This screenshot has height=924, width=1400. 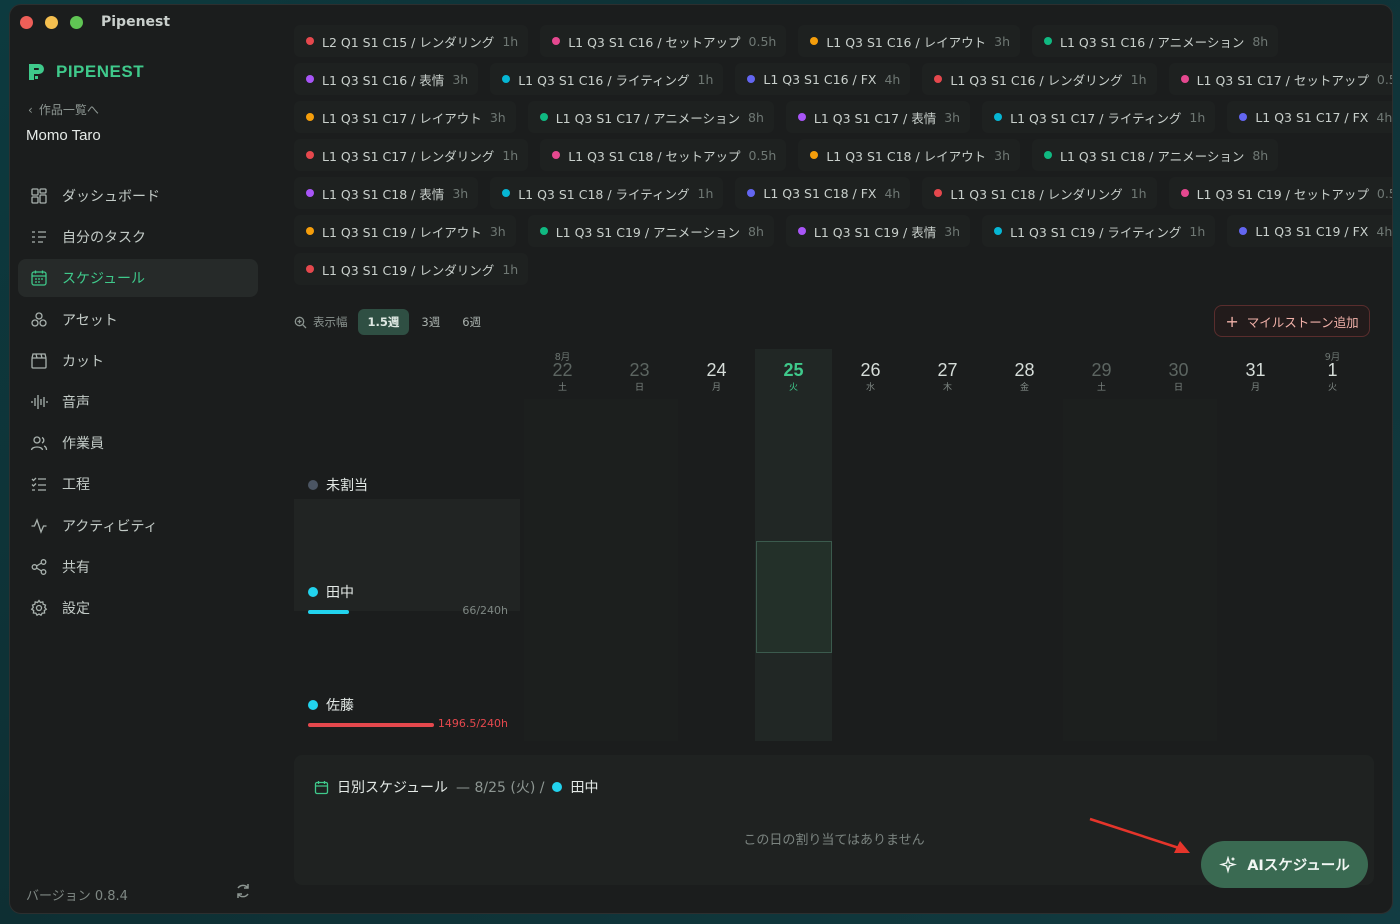 I want to click on task-chip: L1 Q3 S1 C17 / レイアウト 3h, so click(x=405, y=117).